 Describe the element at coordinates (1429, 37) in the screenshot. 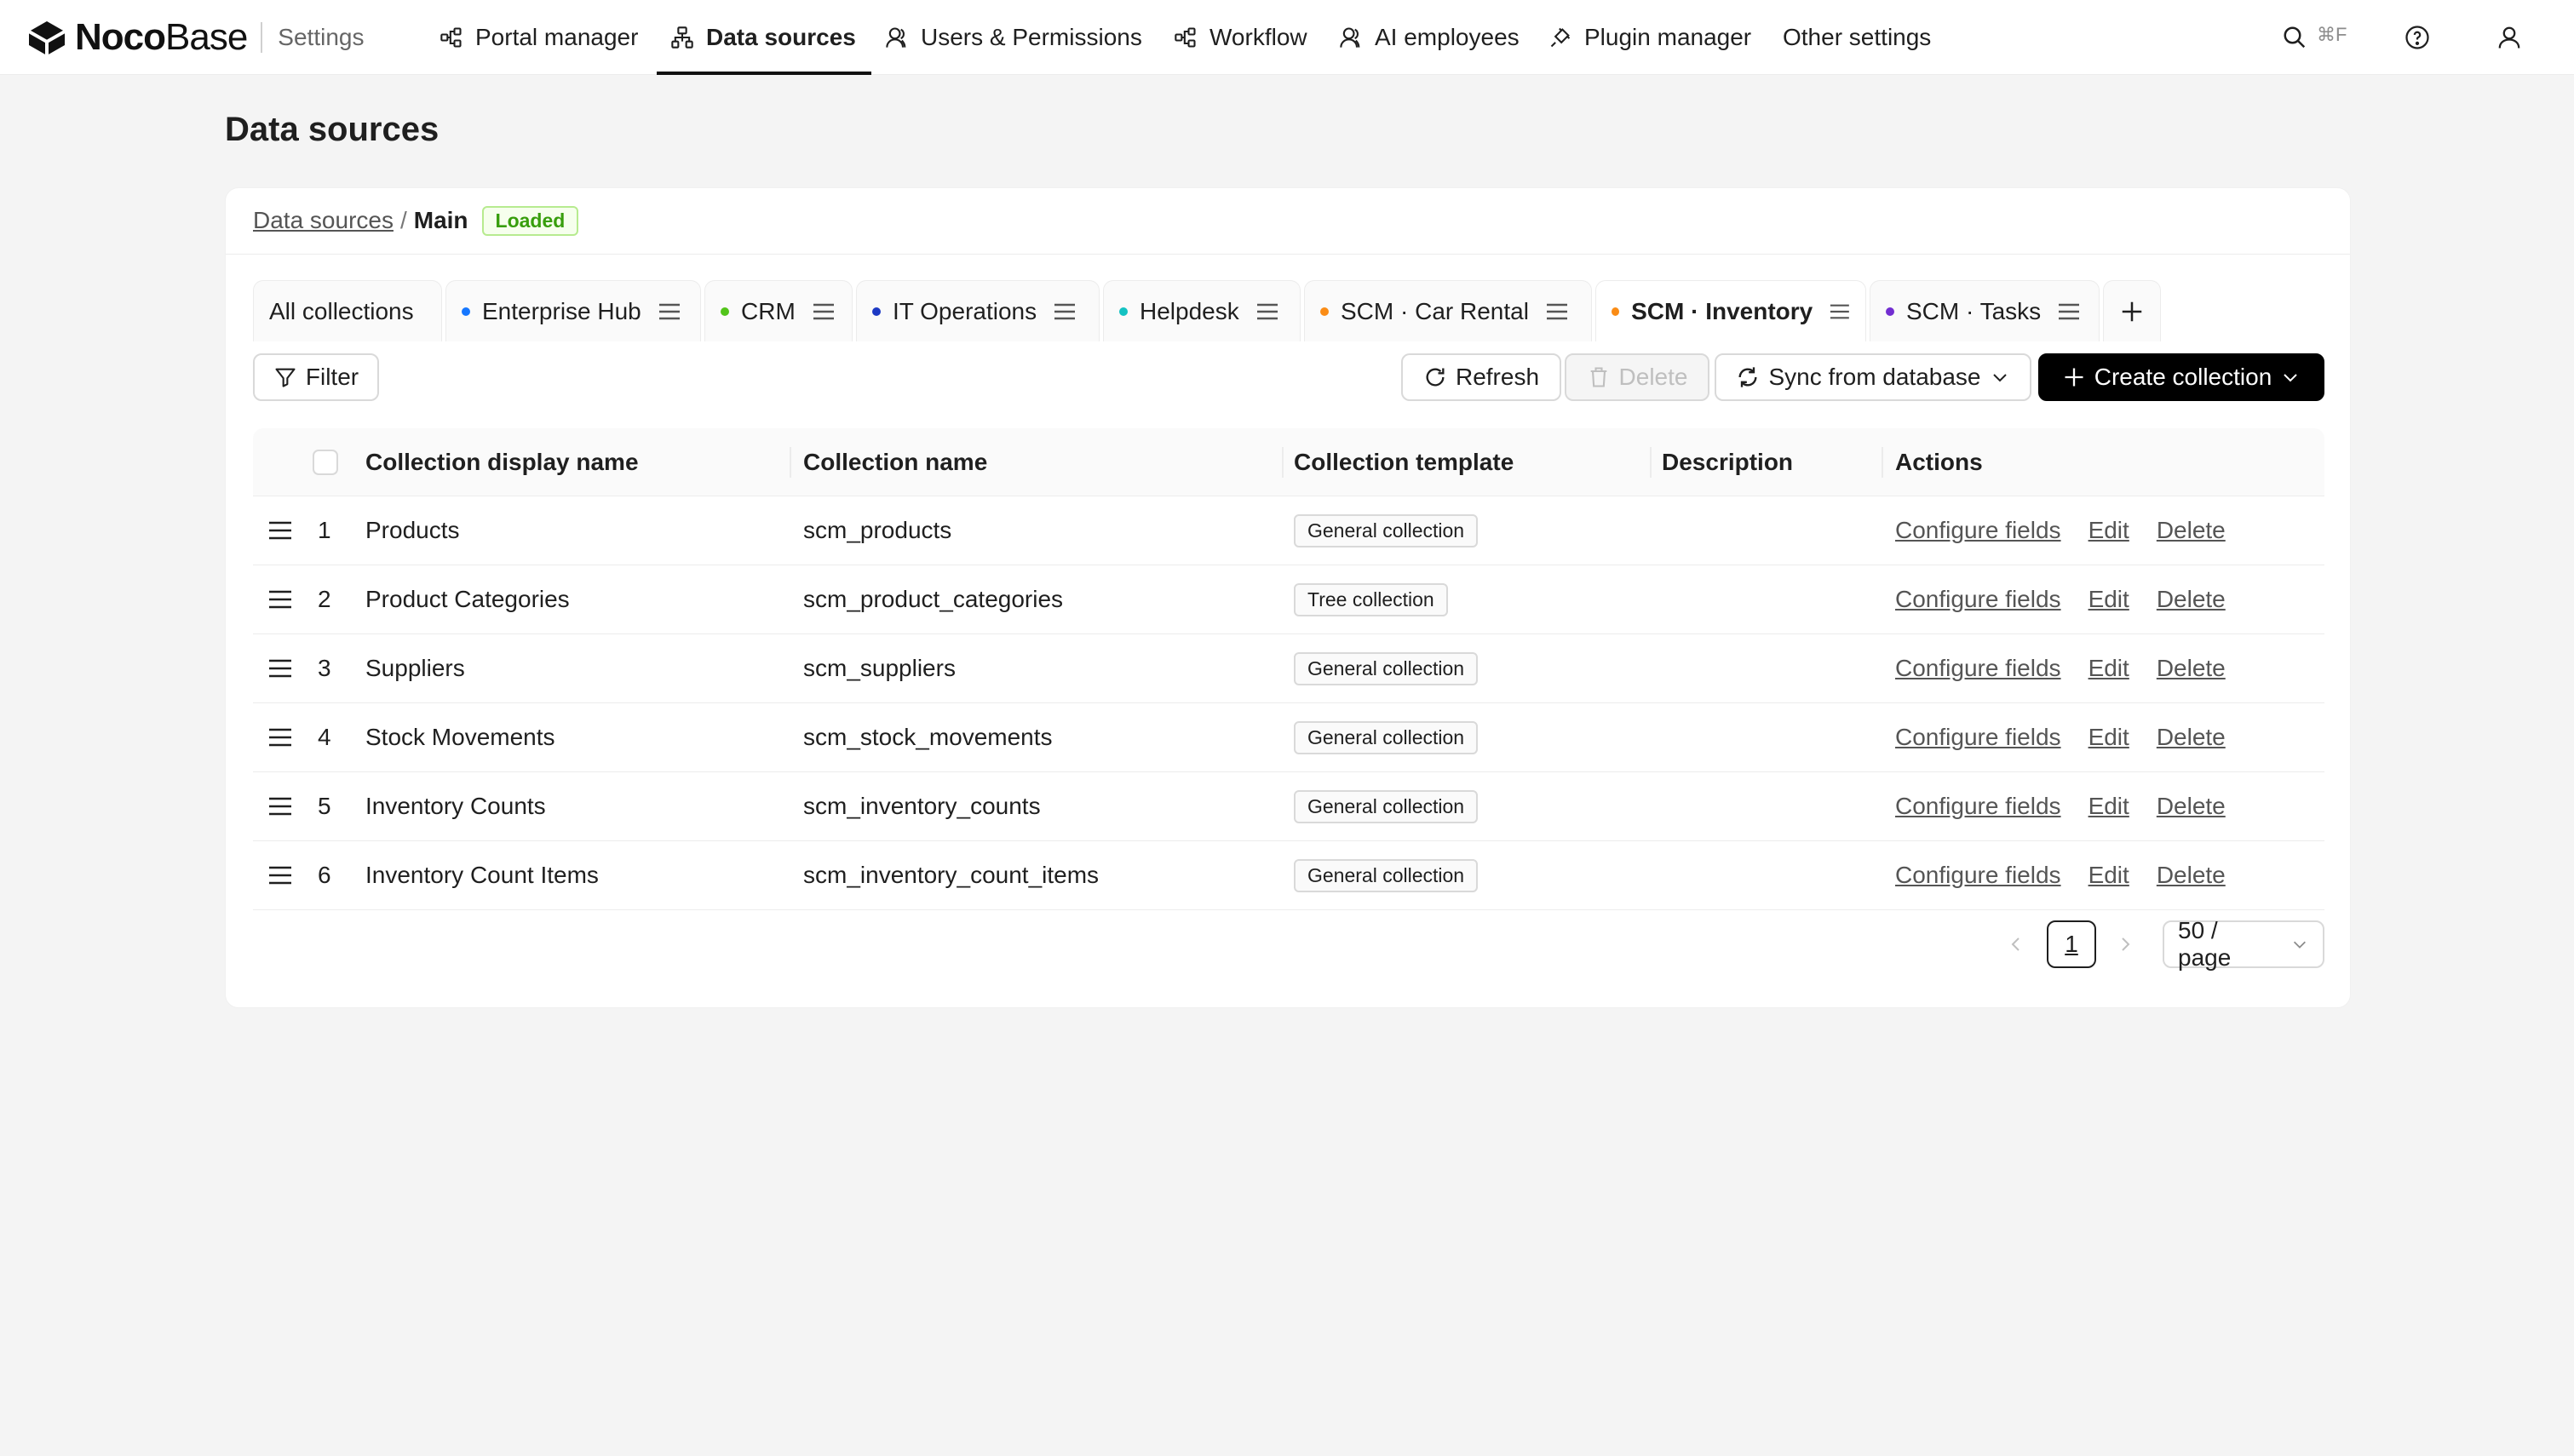

I see `nav-ai-employees: AI employees` at that location.